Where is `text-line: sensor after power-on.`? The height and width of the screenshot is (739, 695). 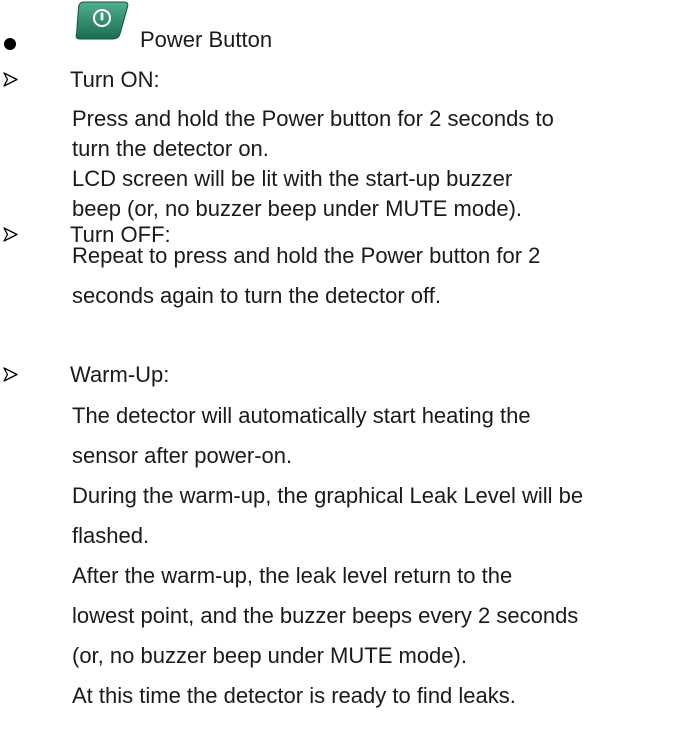 text-line: sensor after power-on. is located at coordinates (182, 455).